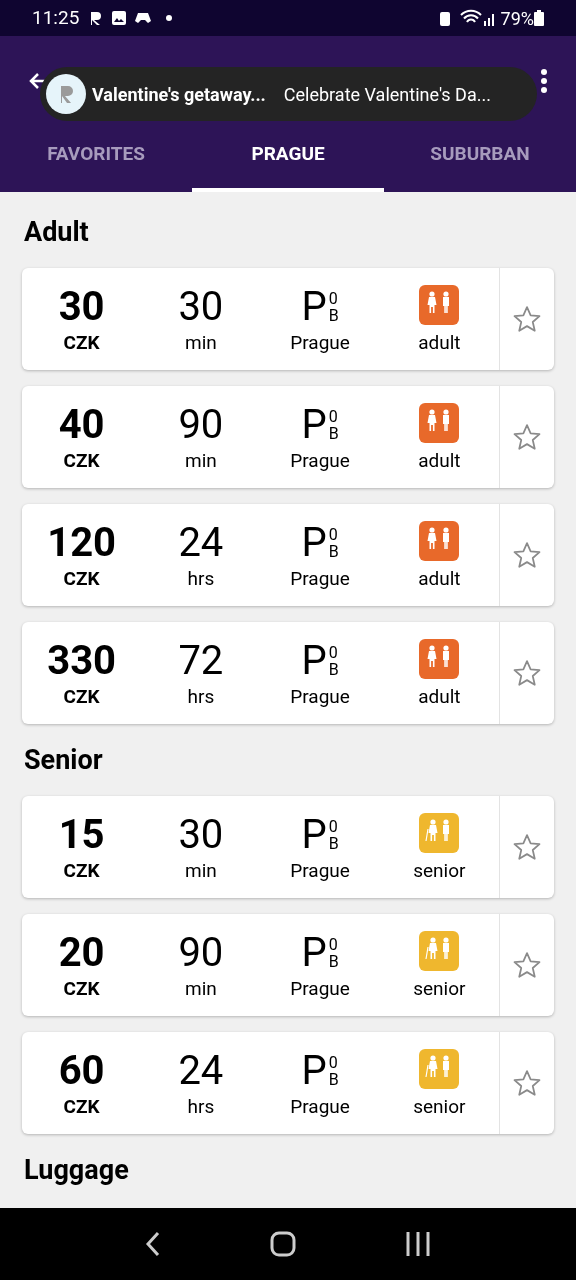 The image size is (576, 1280). I want to click on price: 30, so click(81, 307).